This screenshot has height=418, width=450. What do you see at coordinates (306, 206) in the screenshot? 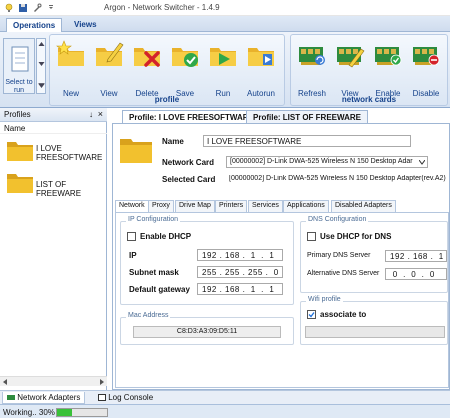
I see `tab-applications: Applications` at bounding box center [306, 206].